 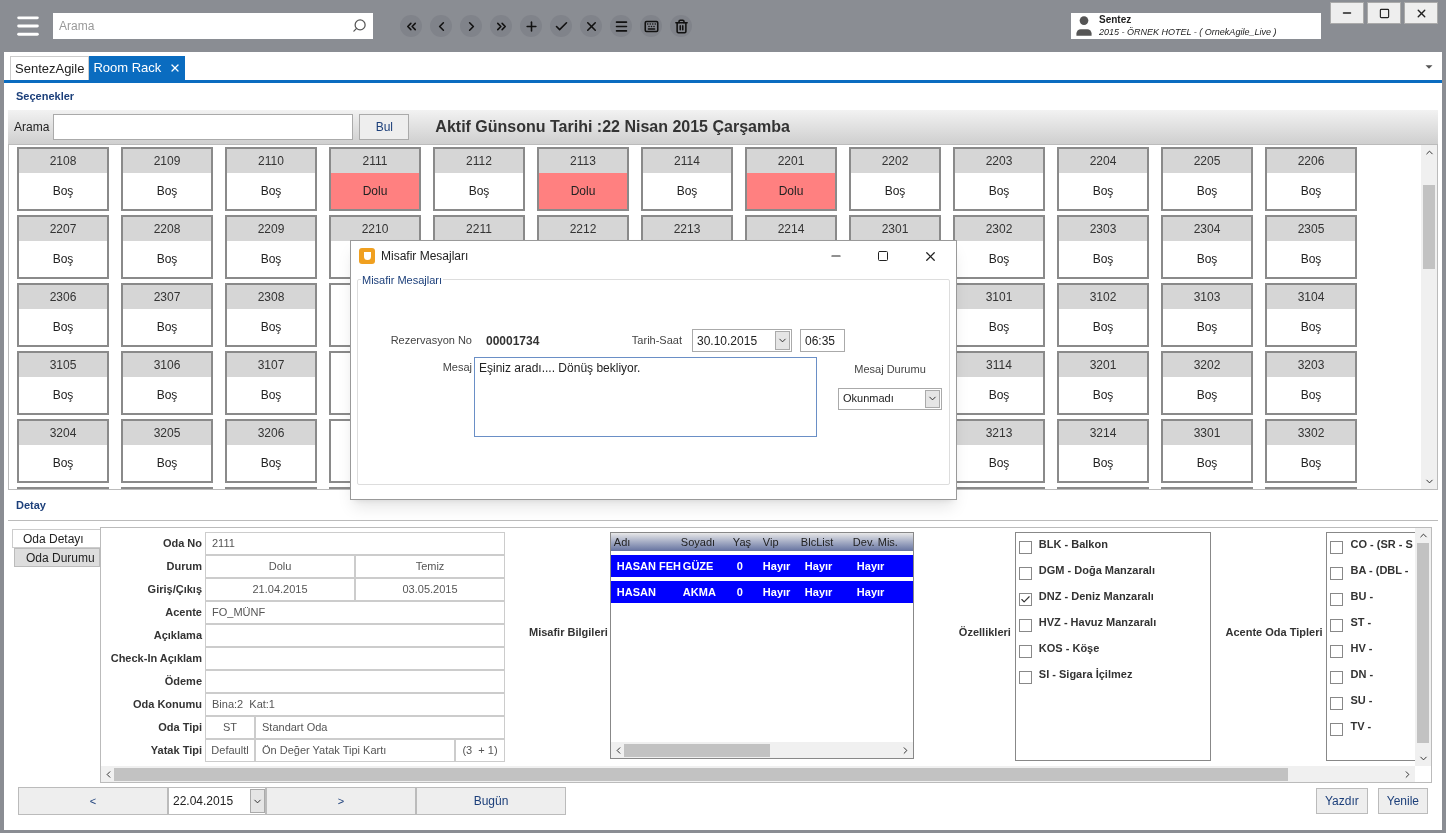 I want to click on field-label: Oda Tipi, so click(x=180, y=728).